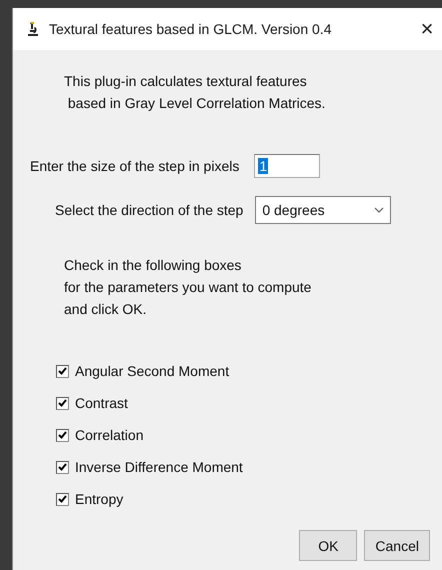 This screenshot has height=570, width=442. What do you see at coordinates (426, 29) in the screenshot?
I see `close-button: ×` at bounding box center [426, 29].